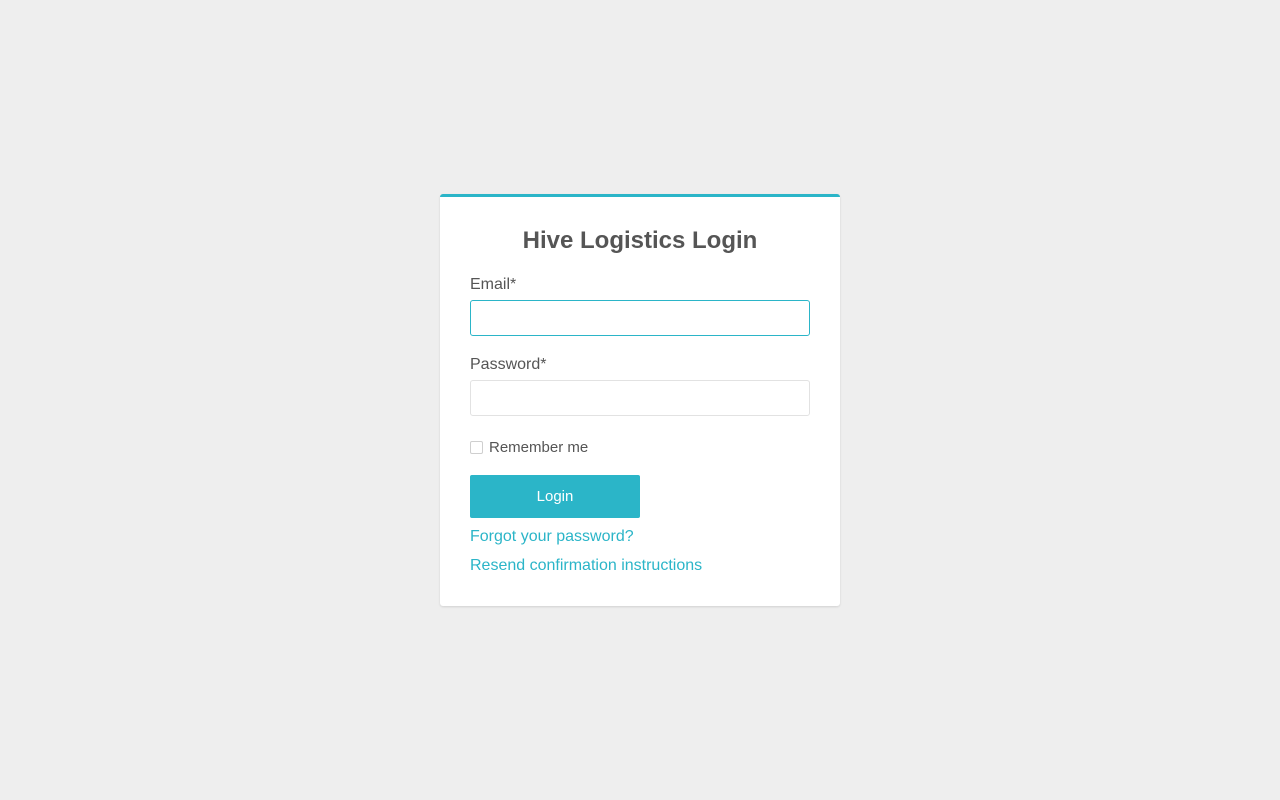 Image resolution: width=1280 pixels, height=800 pixels. What do you see at coordinates (508, 364) in the screenshot?
I see `password-label: Password*` at bounding box center [508, 364].